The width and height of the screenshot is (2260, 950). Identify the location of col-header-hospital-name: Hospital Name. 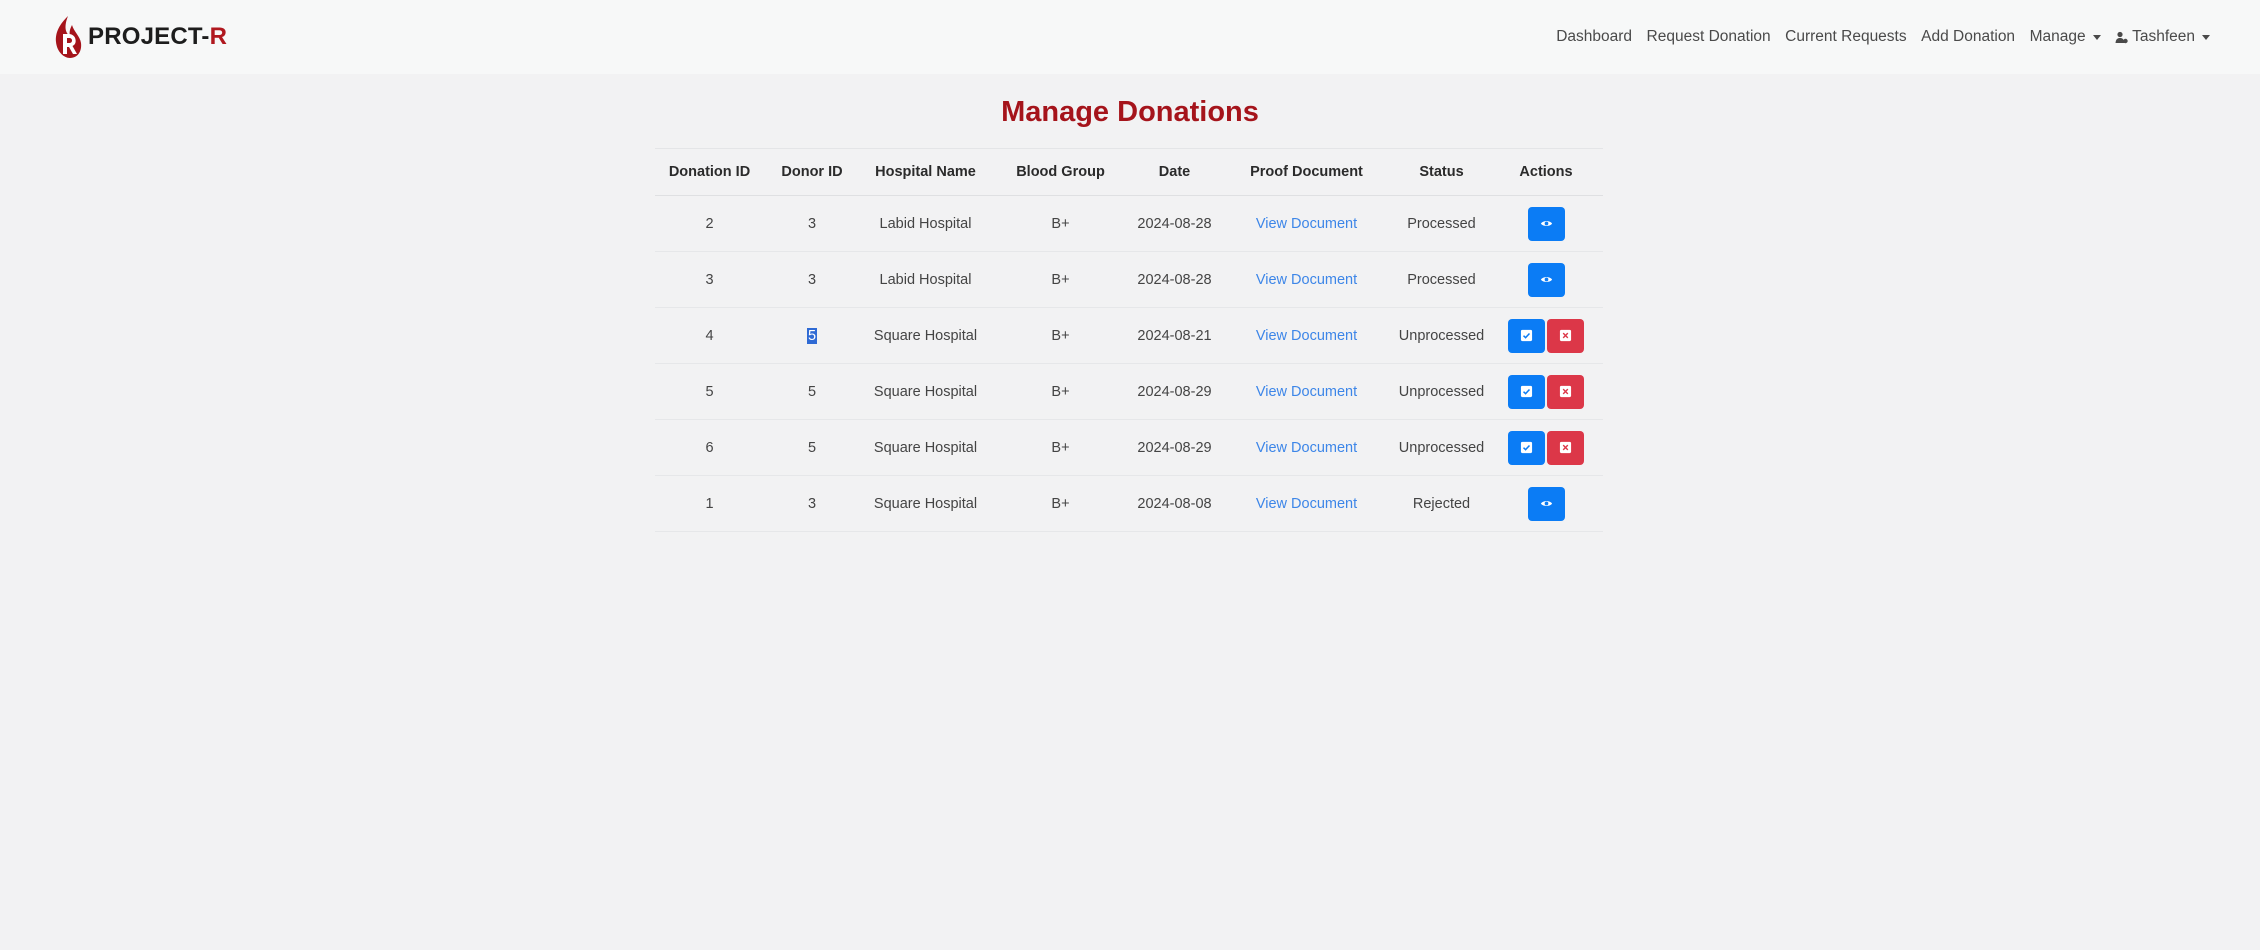
(925, 172).